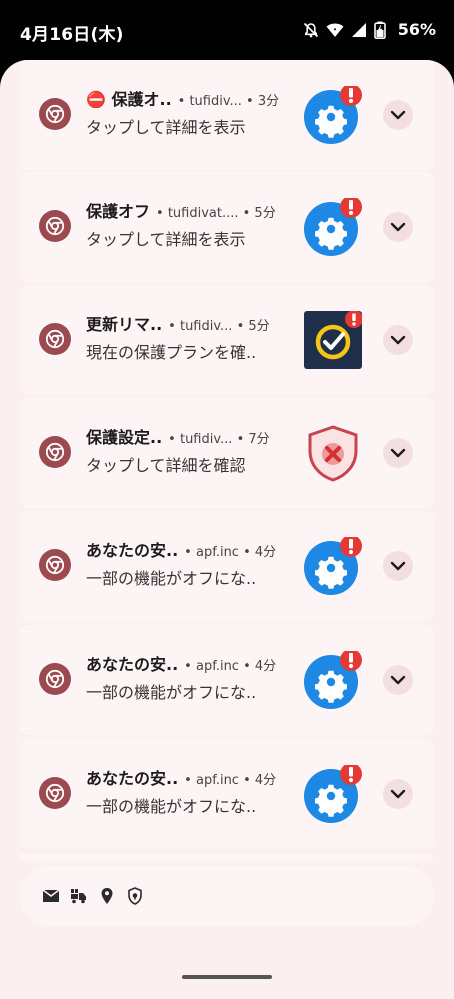  What do you see at coordinates (124, 324) in the screenshot?
I see `notification-title: 更新リマ..` at bounding box center [124, 324].